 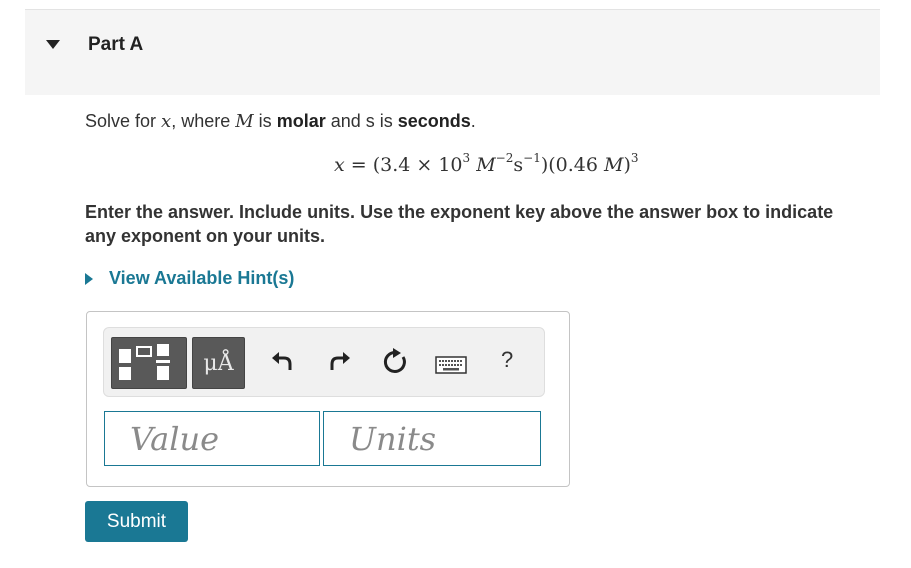 What do you see at coordinates (203, 121) in the screenshot?
I see `prompt-text-2: , where` at bounding box center [203, 121].